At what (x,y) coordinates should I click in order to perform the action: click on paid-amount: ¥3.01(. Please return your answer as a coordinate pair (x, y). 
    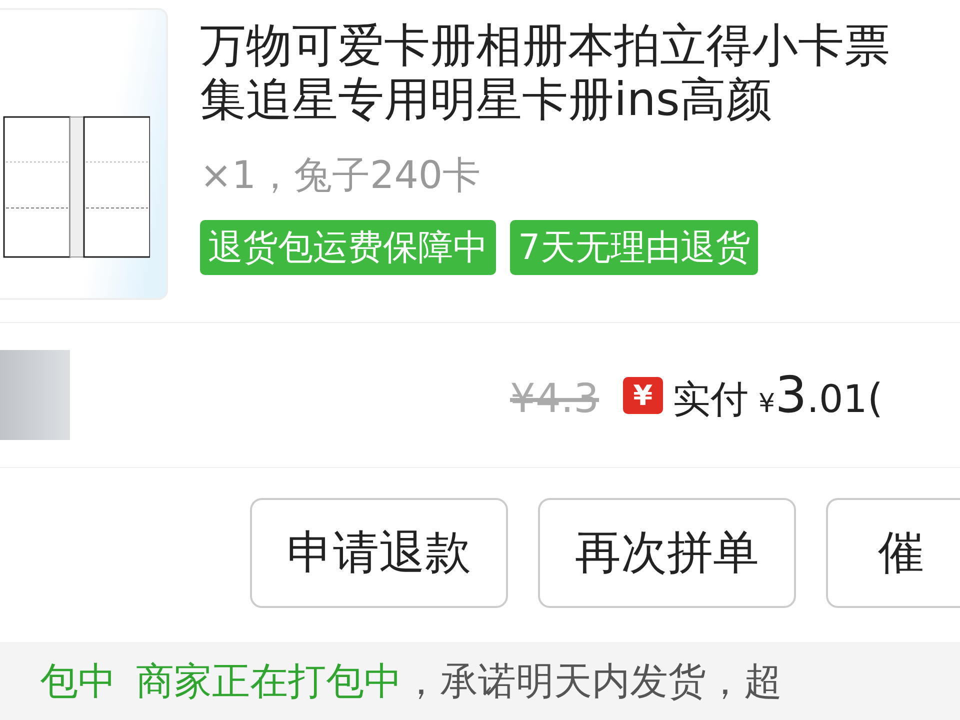
    Looking at the image, I should click on (820, 395).